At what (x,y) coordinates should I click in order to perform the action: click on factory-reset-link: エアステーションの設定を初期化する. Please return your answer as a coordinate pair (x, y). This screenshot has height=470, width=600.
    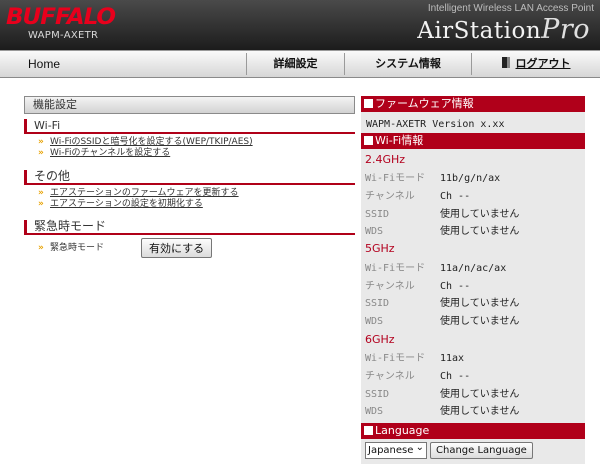
    Looking at the image, I should click on (120, 204).